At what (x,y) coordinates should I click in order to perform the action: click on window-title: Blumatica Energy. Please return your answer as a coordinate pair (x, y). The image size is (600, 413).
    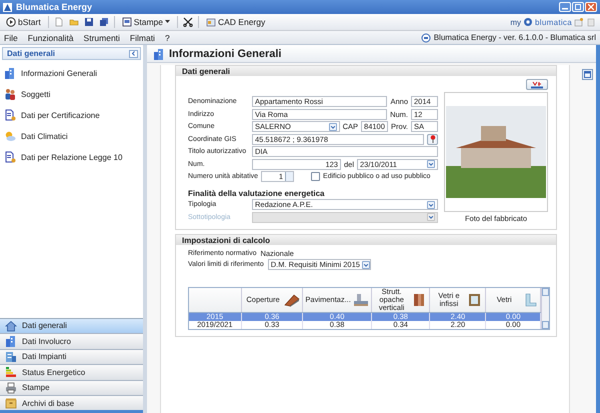
    Looking at the image, I should click on (55, 7).